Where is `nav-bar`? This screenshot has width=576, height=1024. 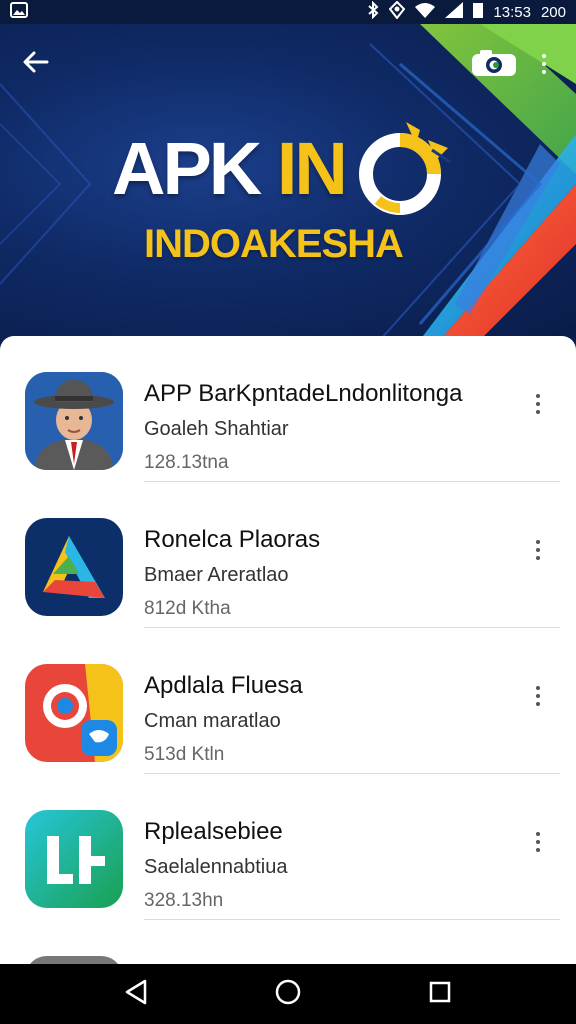
nav-bar is located at coordinates (288, 994).